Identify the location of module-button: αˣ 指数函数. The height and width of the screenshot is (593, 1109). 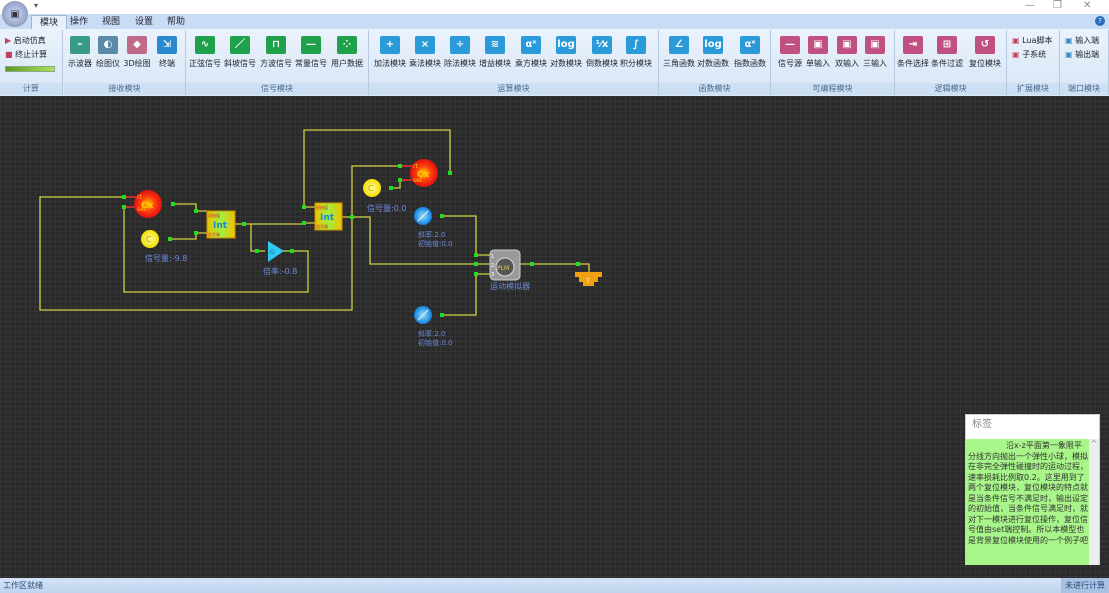
(750, 52).